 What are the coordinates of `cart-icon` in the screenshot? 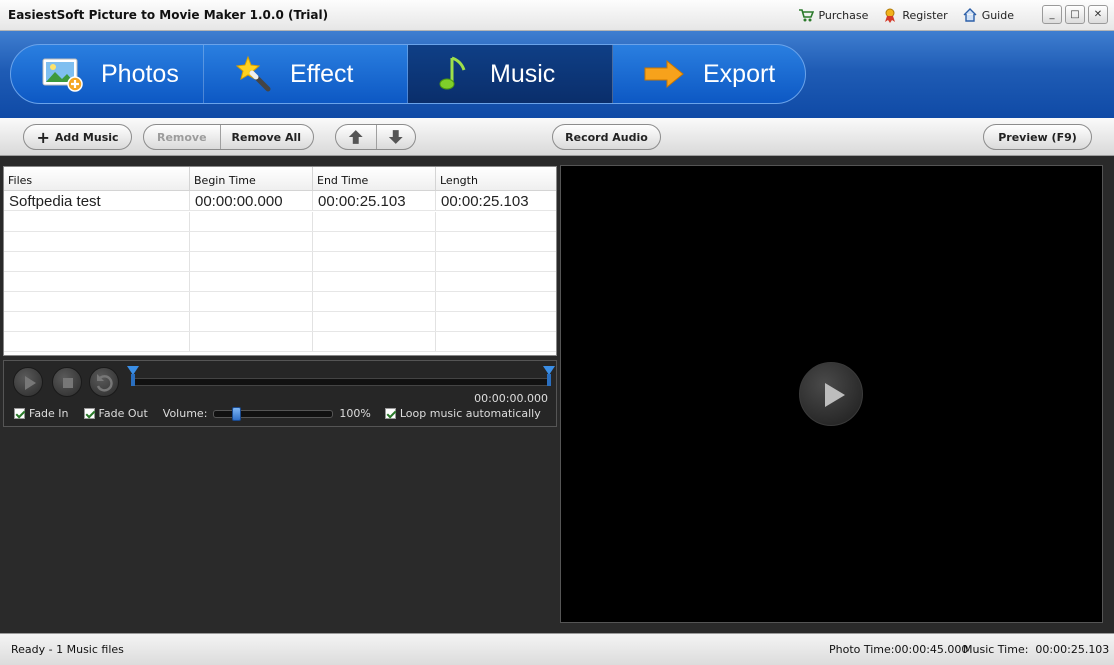 It's located at (807, 15).